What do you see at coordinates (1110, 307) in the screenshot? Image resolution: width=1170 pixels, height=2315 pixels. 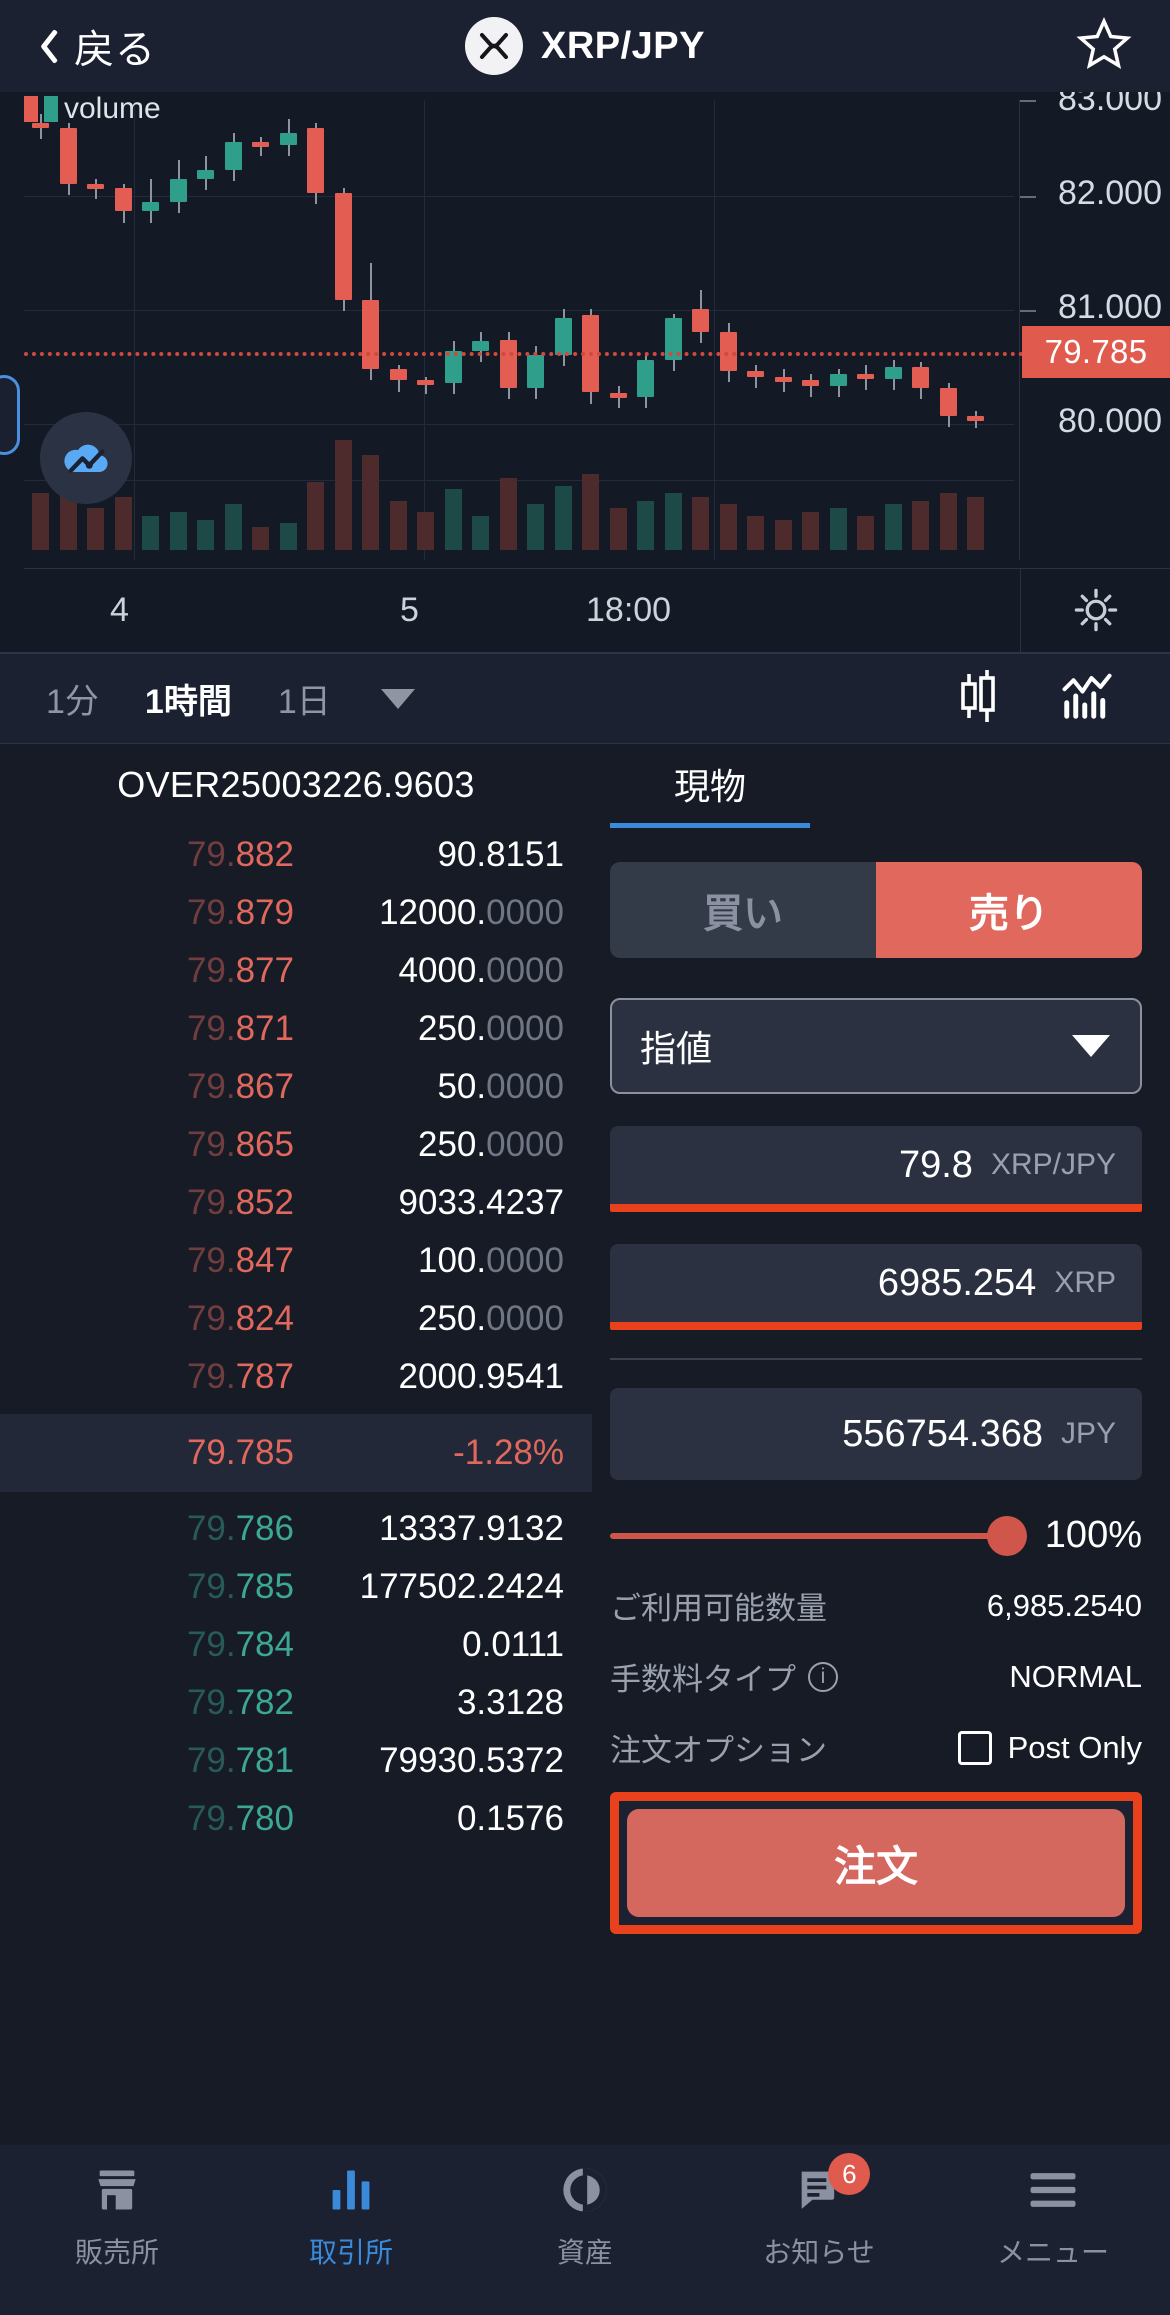 I see `price-tick-2: 81.000` at bounding box center [1110, 307].